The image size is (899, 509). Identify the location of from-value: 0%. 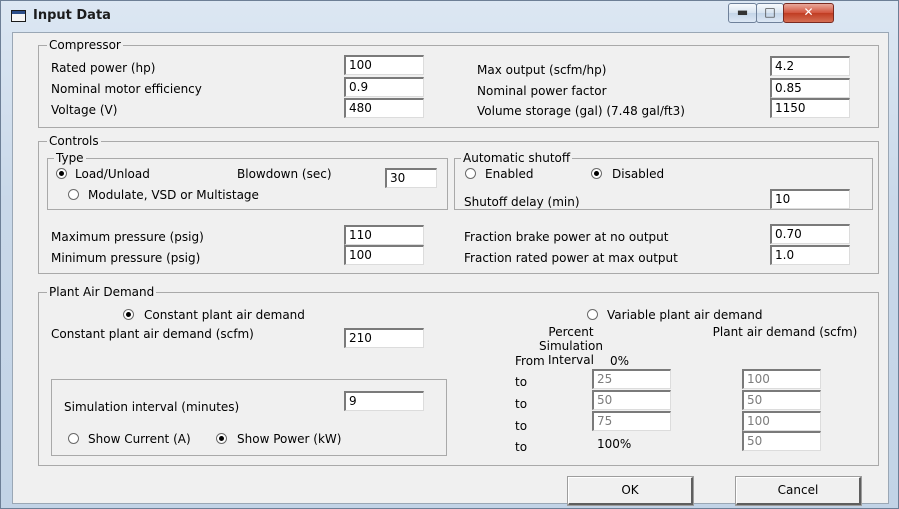
(620, 361).